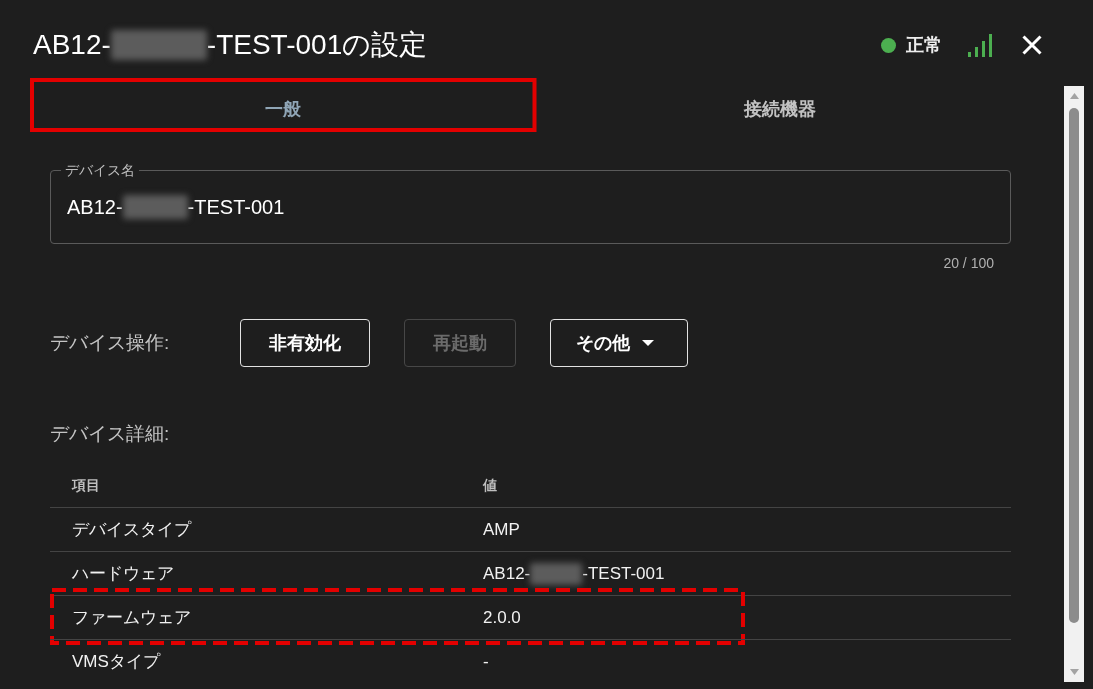  I want to click on field-value: -TEST-001, so click(236, 207).